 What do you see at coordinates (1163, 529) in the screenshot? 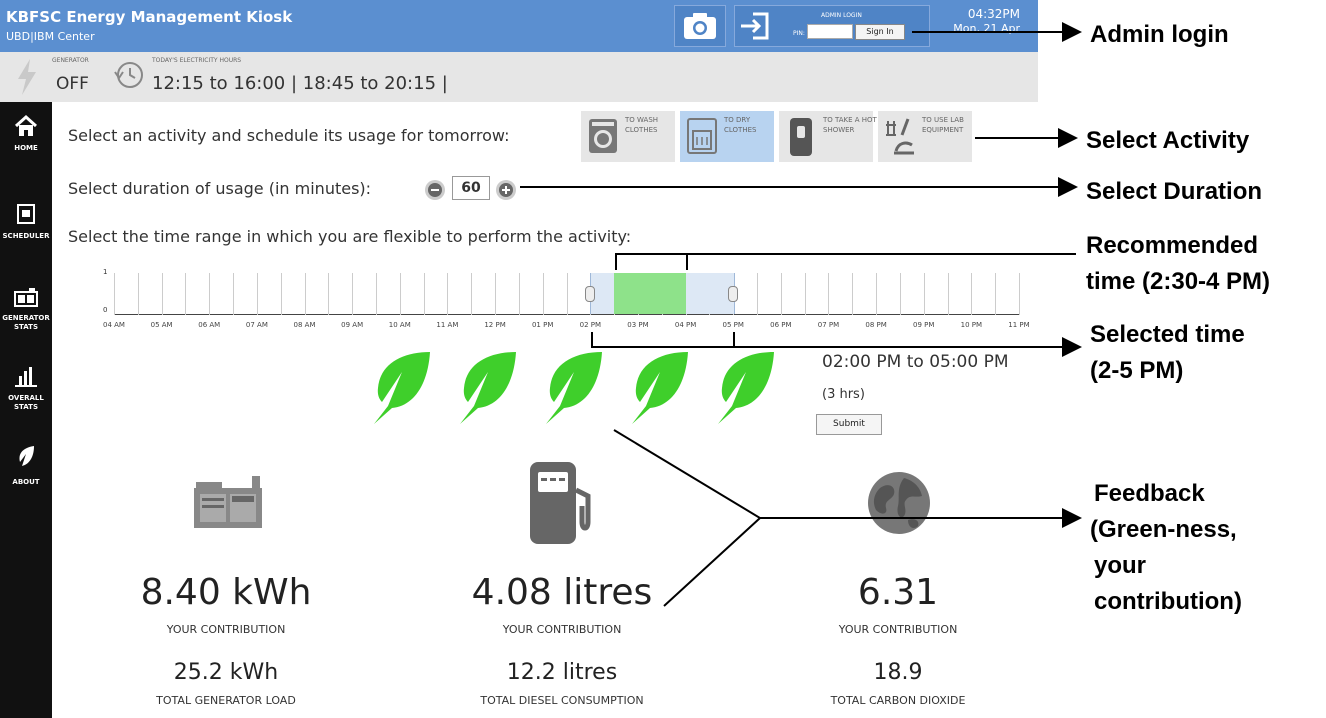
I see `annotation-feedback-2: (Green-ness,` at bounding box center [1163, 529].